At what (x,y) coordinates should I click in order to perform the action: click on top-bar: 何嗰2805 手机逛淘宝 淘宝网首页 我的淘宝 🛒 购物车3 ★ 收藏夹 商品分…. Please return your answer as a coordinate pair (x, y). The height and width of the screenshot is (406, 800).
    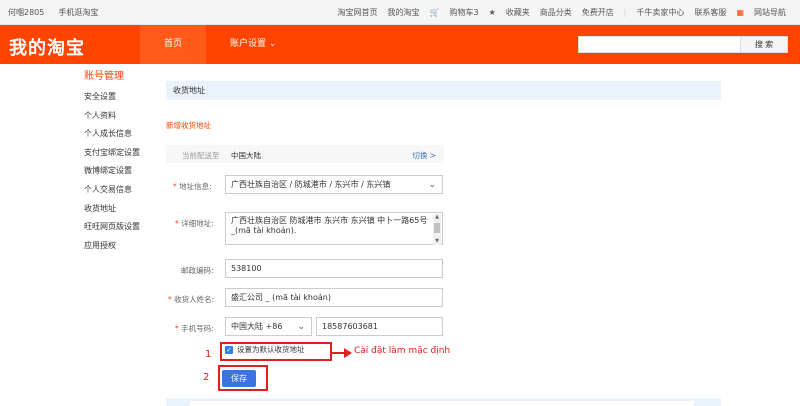
    Looking at the image, I should click on (400, 12).